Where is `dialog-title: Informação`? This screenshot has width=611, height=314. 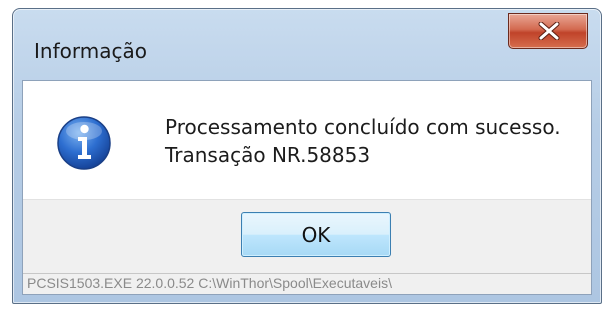 dialog-title: Informação is located at coordinates (90, 51).